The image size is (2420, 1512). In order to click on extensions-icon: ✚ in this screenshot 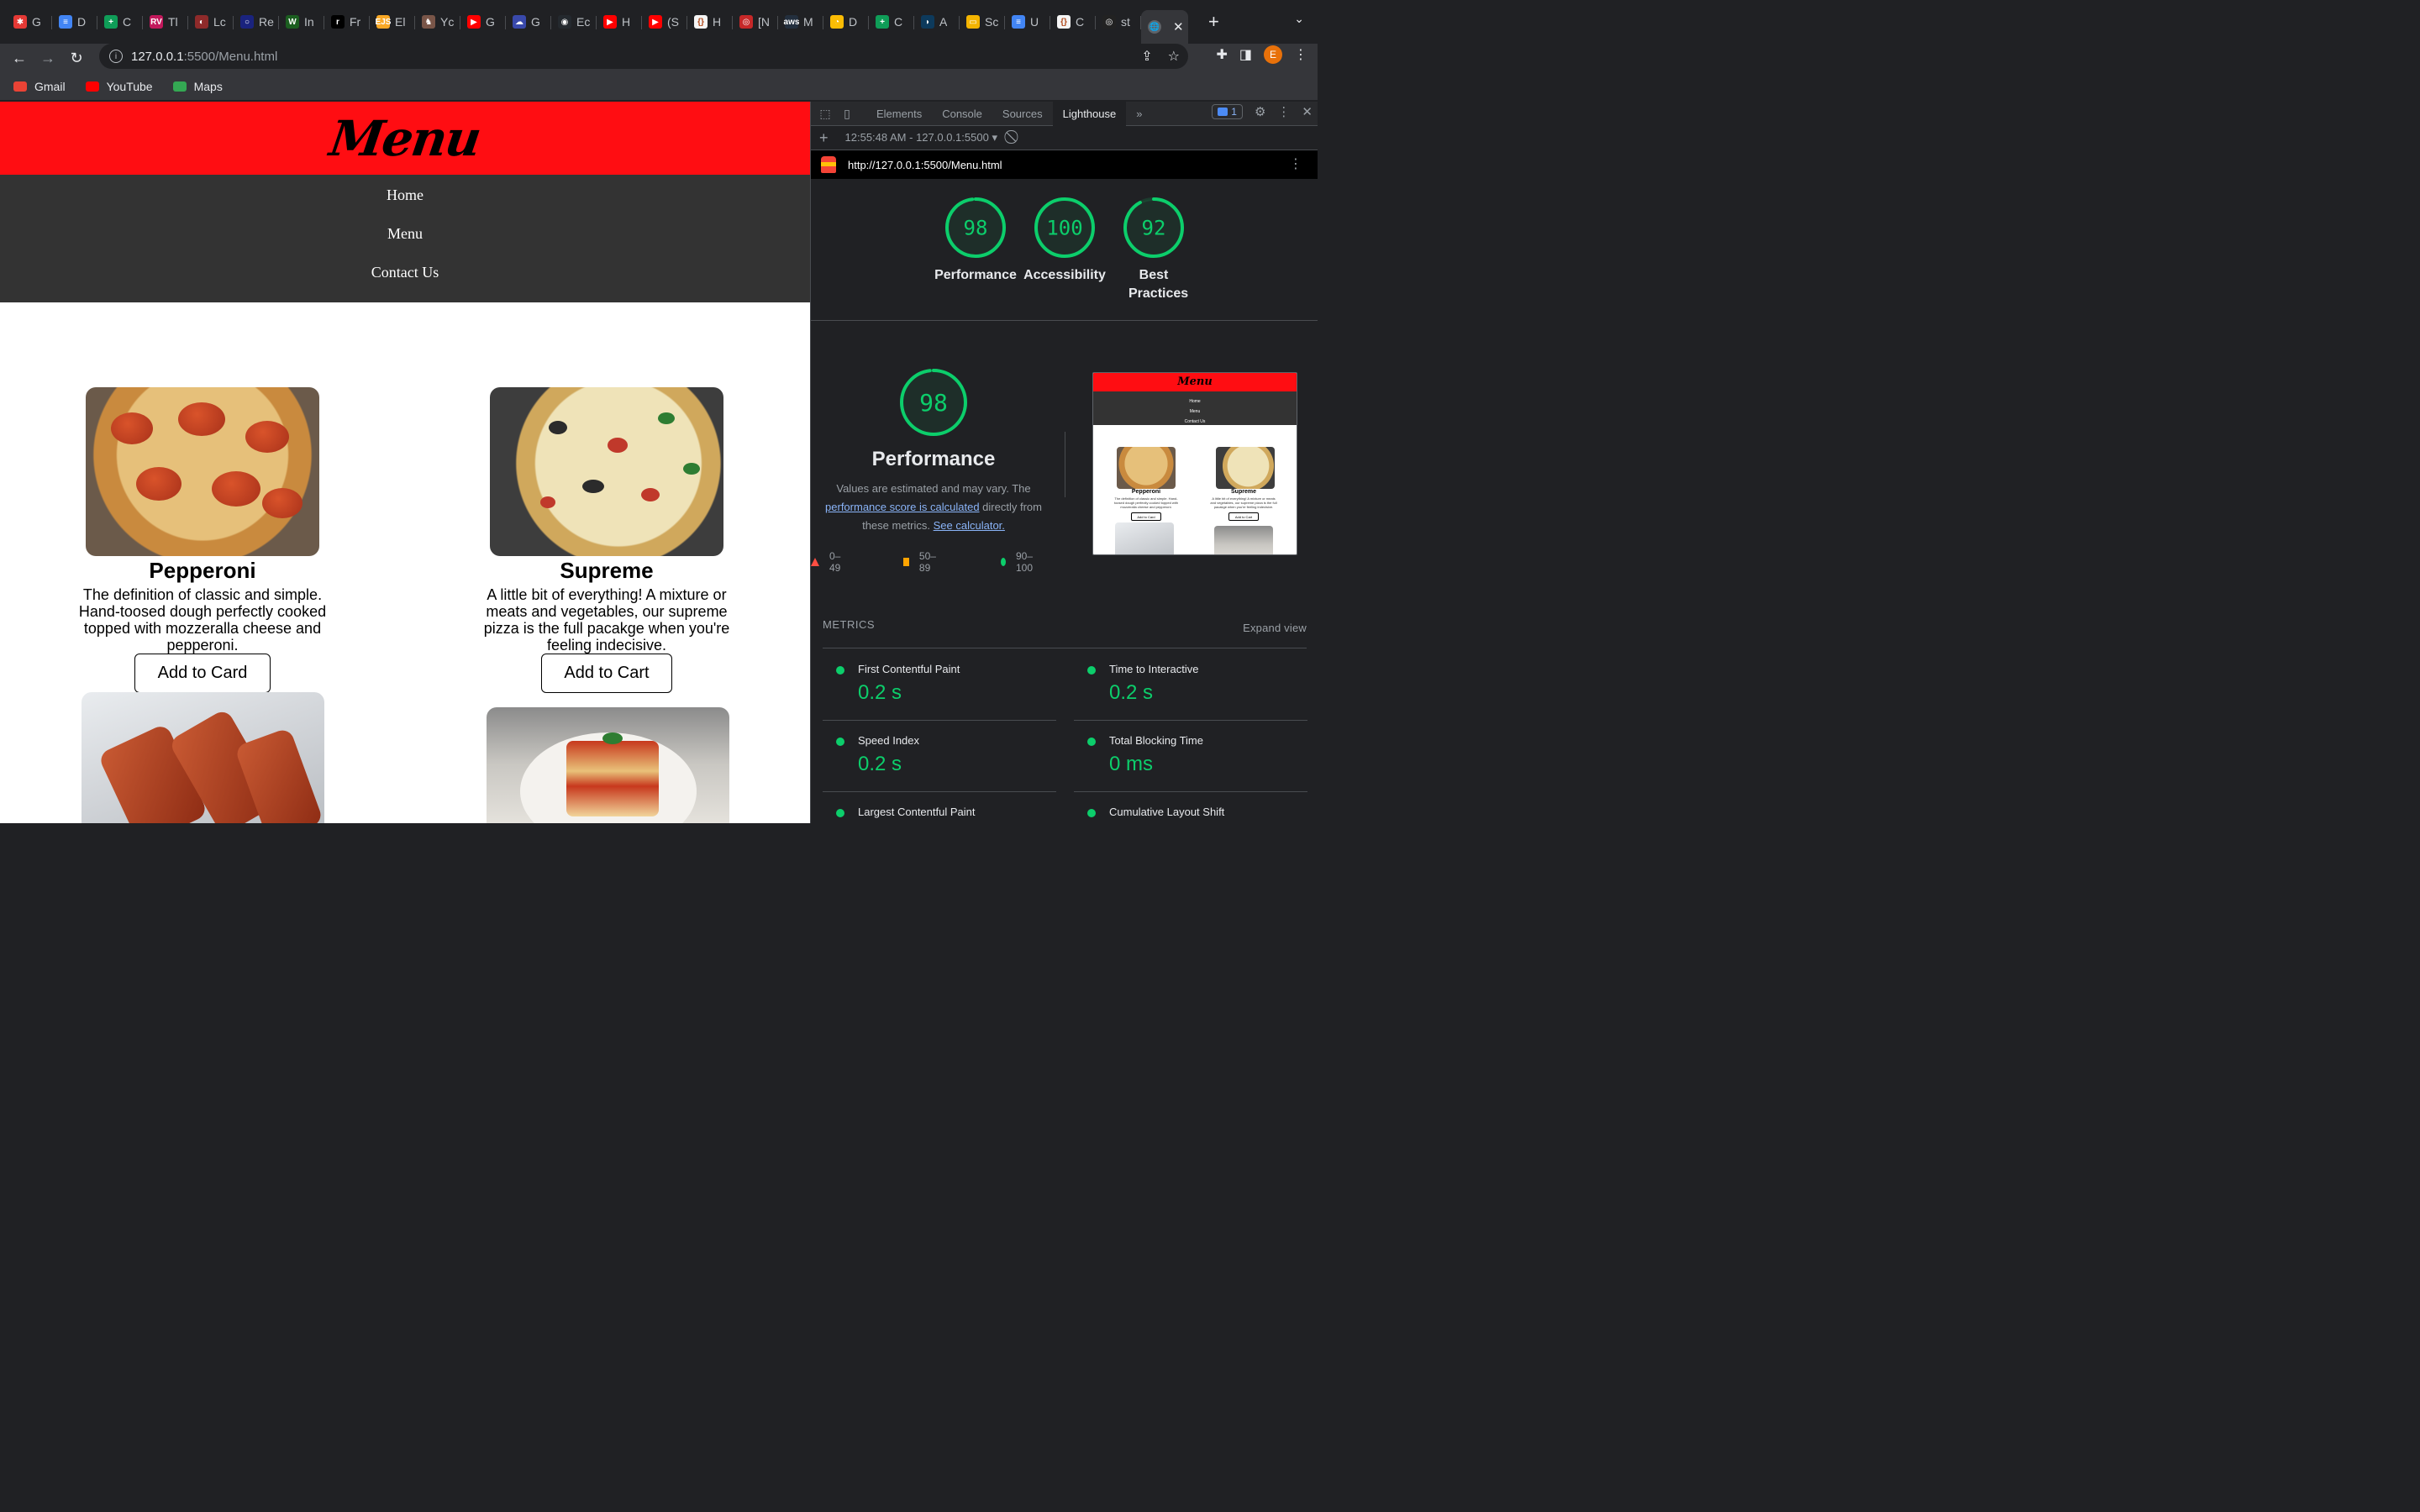, I will do `click(1222, 54)`.